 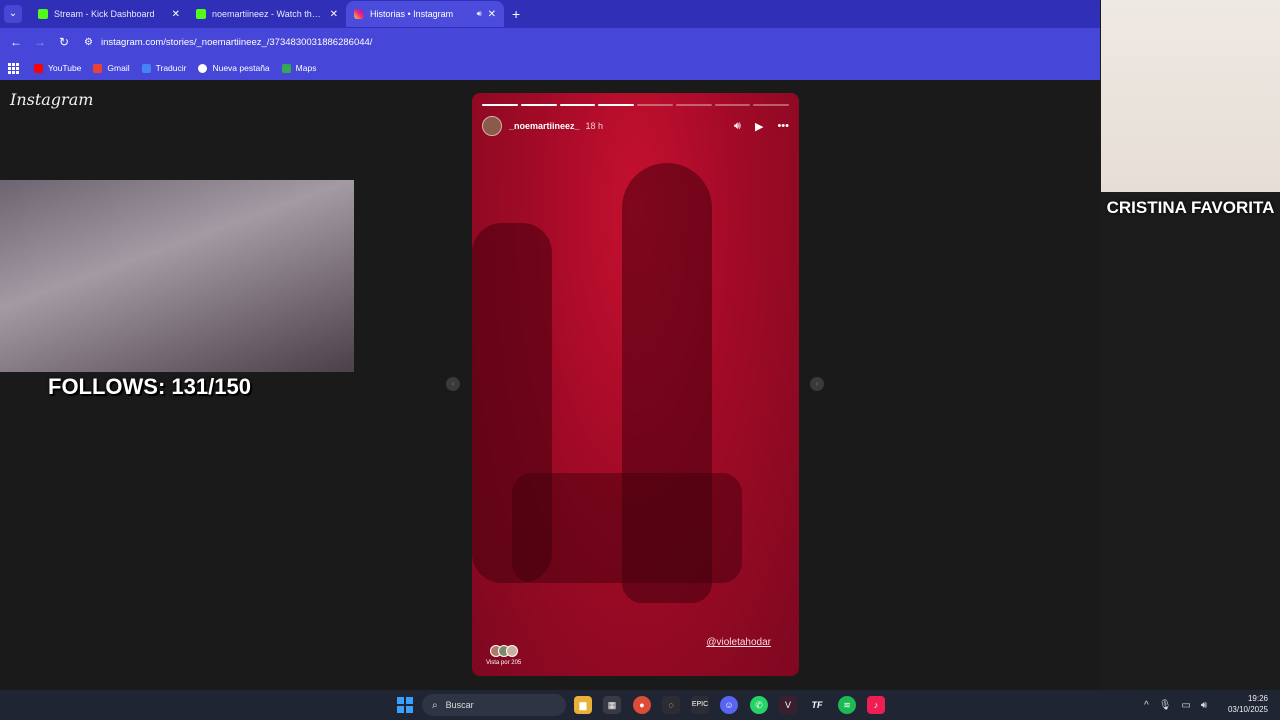 What do you see at coordinates (729, 705) in the screenshot?
I see `discord-icon: ☺` at bounding box center [729, 705].